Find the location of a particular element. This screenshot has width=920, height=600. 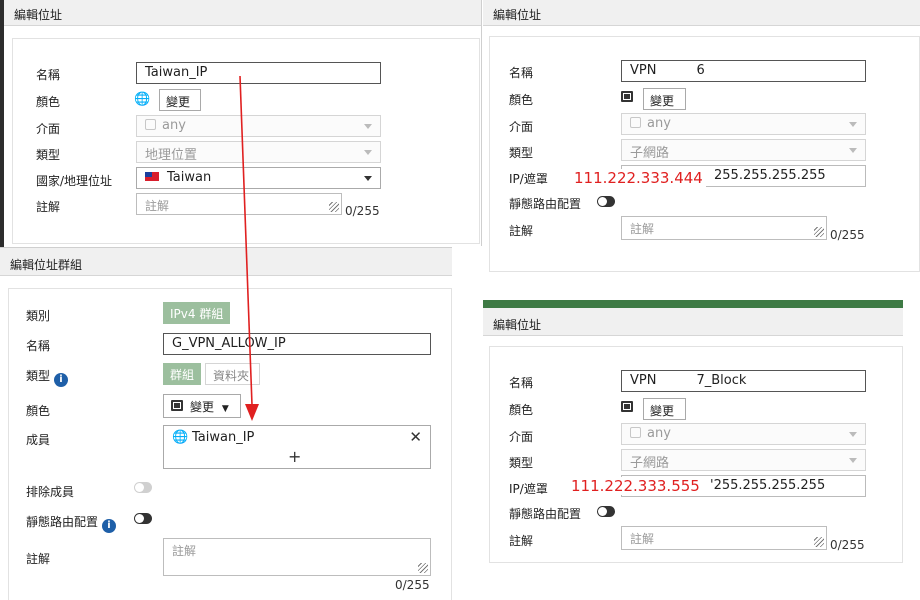

change-color-dropdown: 變更 ▼ is located at coordinates (202, 406).